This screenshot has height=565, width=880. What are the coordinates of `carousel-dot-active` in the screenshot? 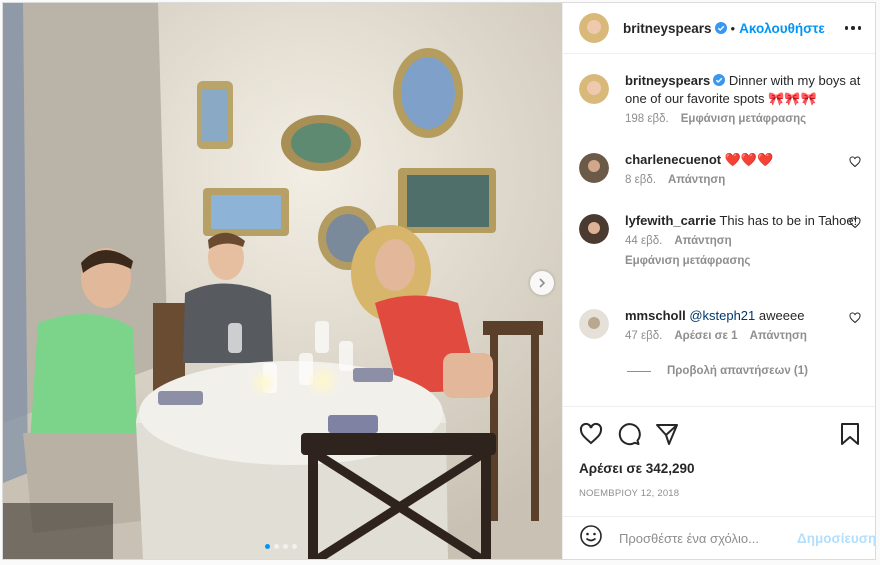 It's located at (267, 546).